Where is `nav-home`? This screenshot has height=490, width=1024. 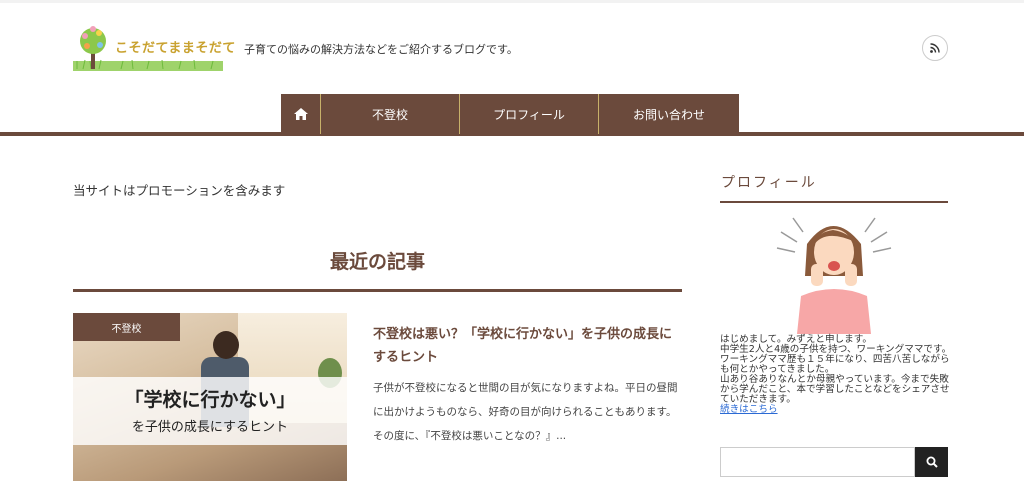
nav-home is located at coordinates (301, 114).